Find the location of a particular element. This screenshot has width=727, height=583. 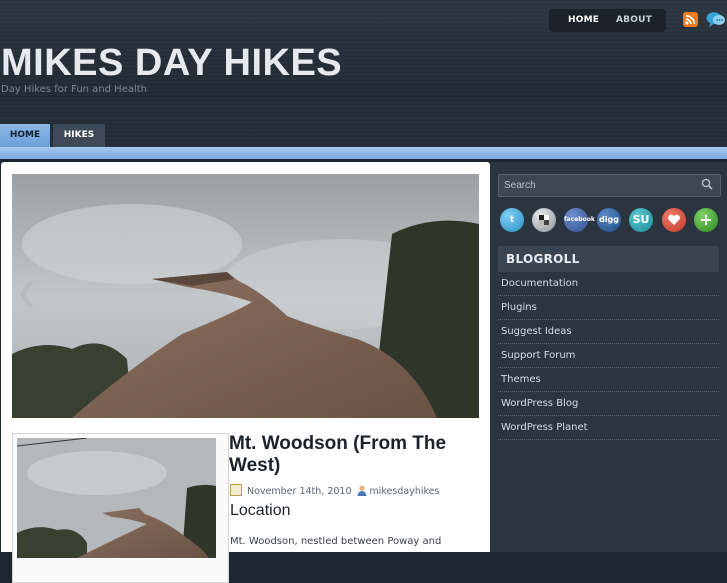

stumbleupon-icon: SU is located at coordinates (641, 220).